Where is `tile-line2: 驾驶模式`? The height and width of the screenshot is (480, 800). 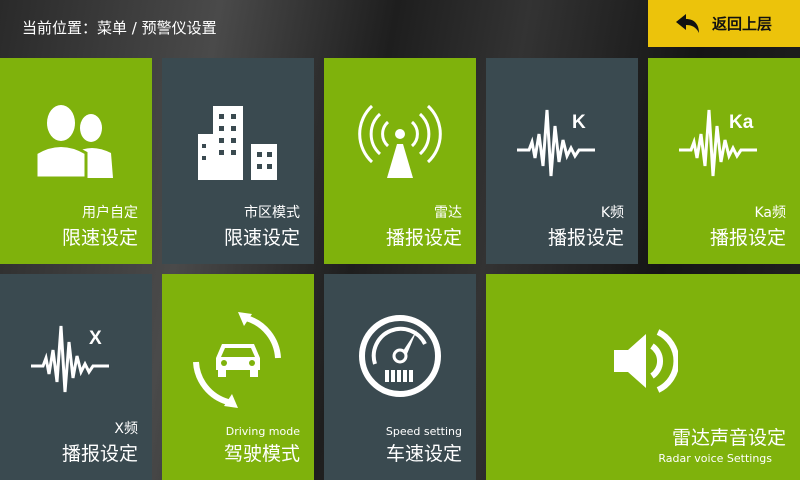 tile-line2: 驾驶模式 is located at coordinates (261, 454).